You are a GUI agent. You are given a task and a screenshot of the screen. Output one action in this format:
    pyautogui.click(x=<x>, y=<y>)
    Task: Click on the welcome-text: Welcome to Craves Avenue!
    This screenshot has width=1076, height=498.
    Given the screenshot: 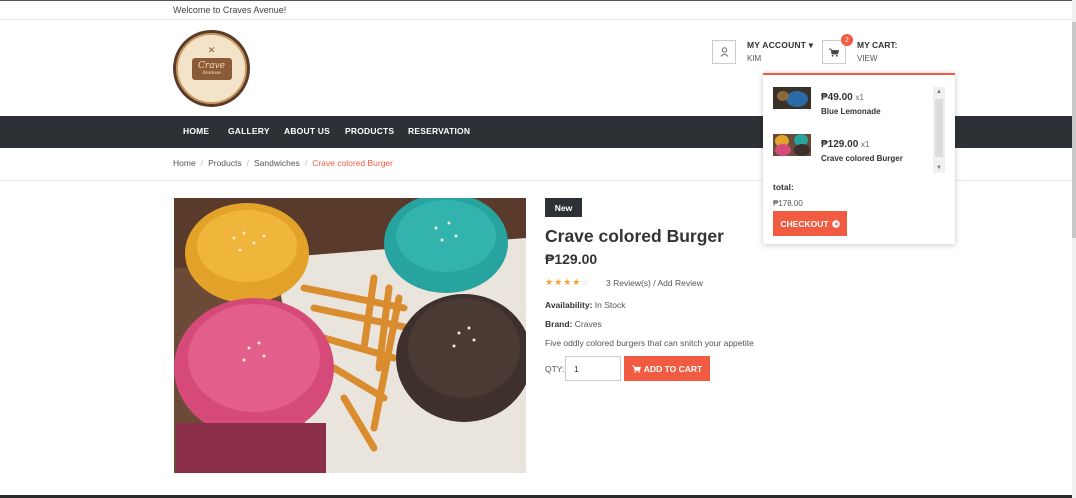 What is the action you would take?
    pyautogui.click(x=230, y=10)
    